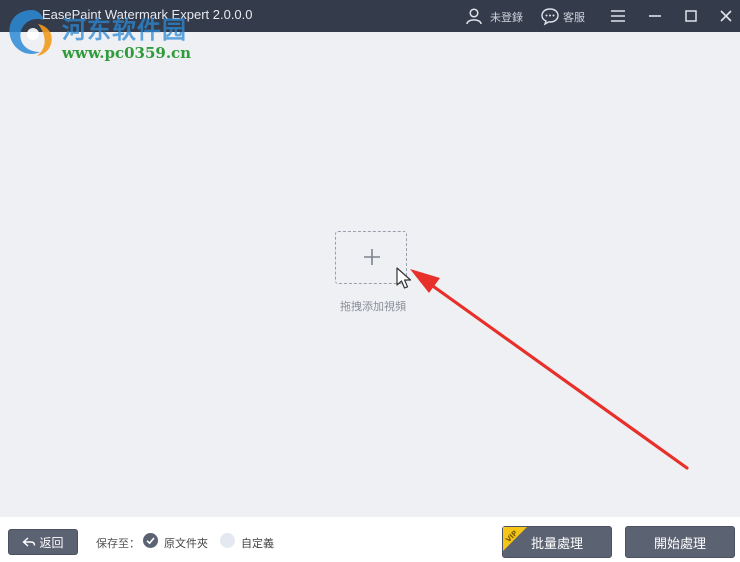 This screenshot has width=740, height=562. Describe the element at coordinates (186, 543) in the screenshot. I see `original-folder-label: 原文件夾` at that location.